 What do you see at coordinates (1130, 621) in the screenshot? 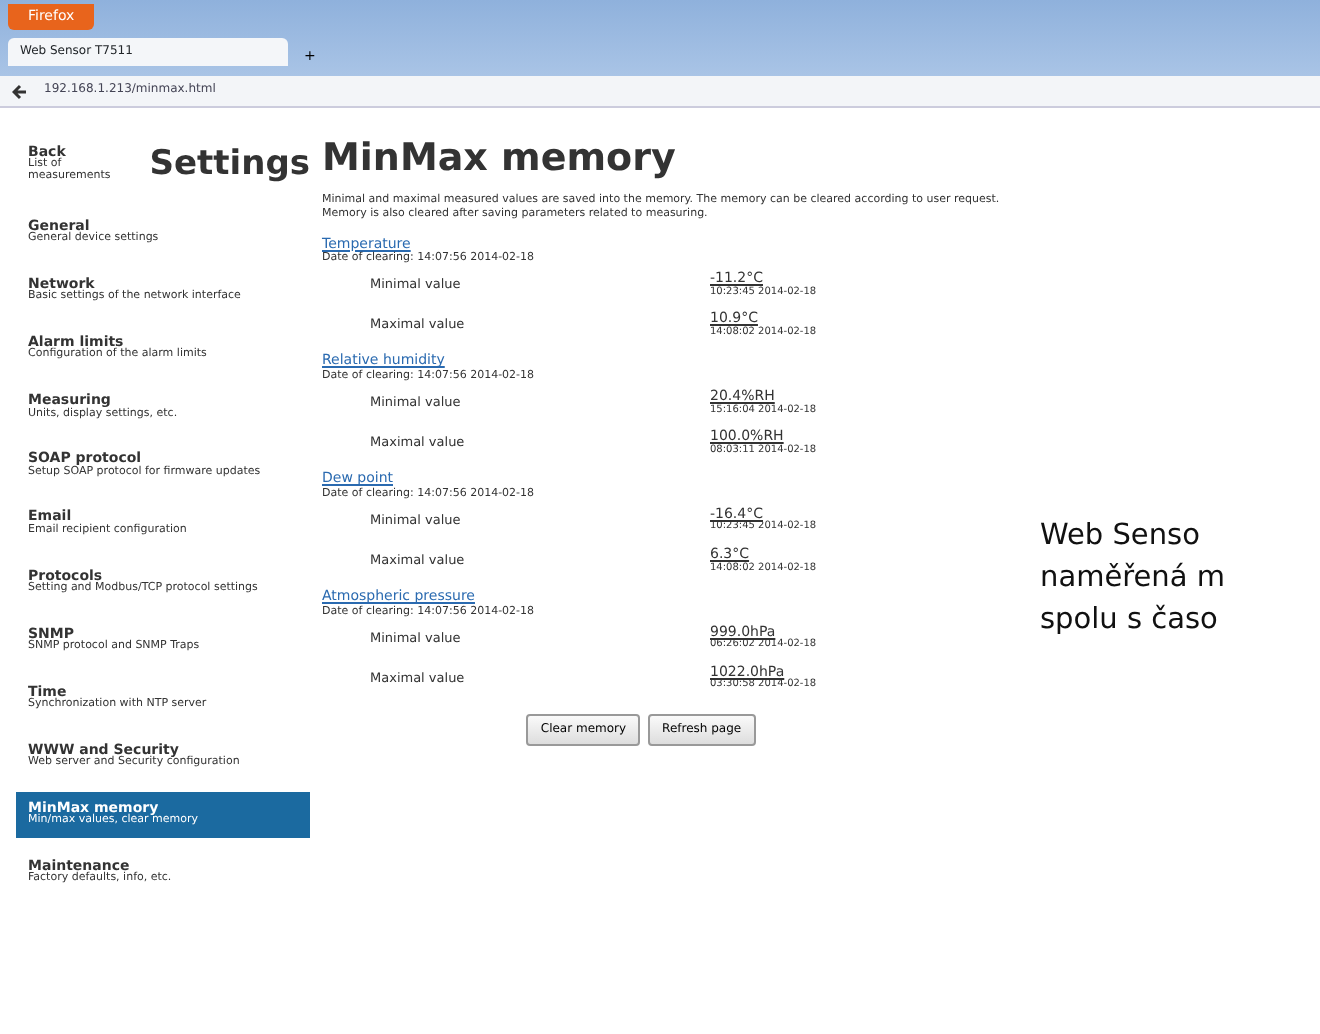
I see `article-text-line: spolu s časo` at bounding box center [1130, 621].